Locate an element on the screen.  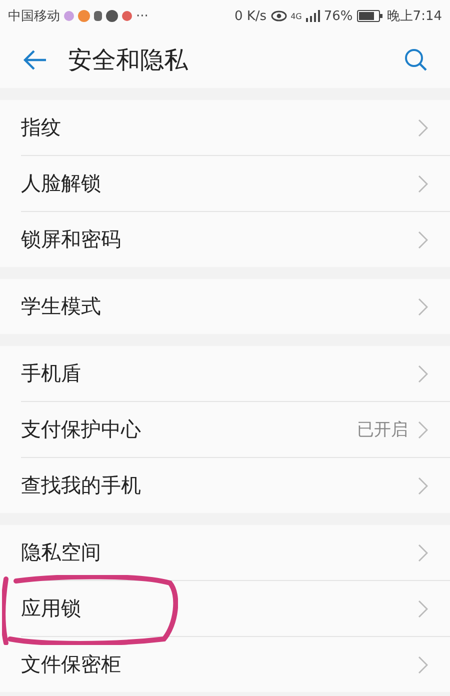
item-label: 应用锁 is located at coordinates (51, 608).